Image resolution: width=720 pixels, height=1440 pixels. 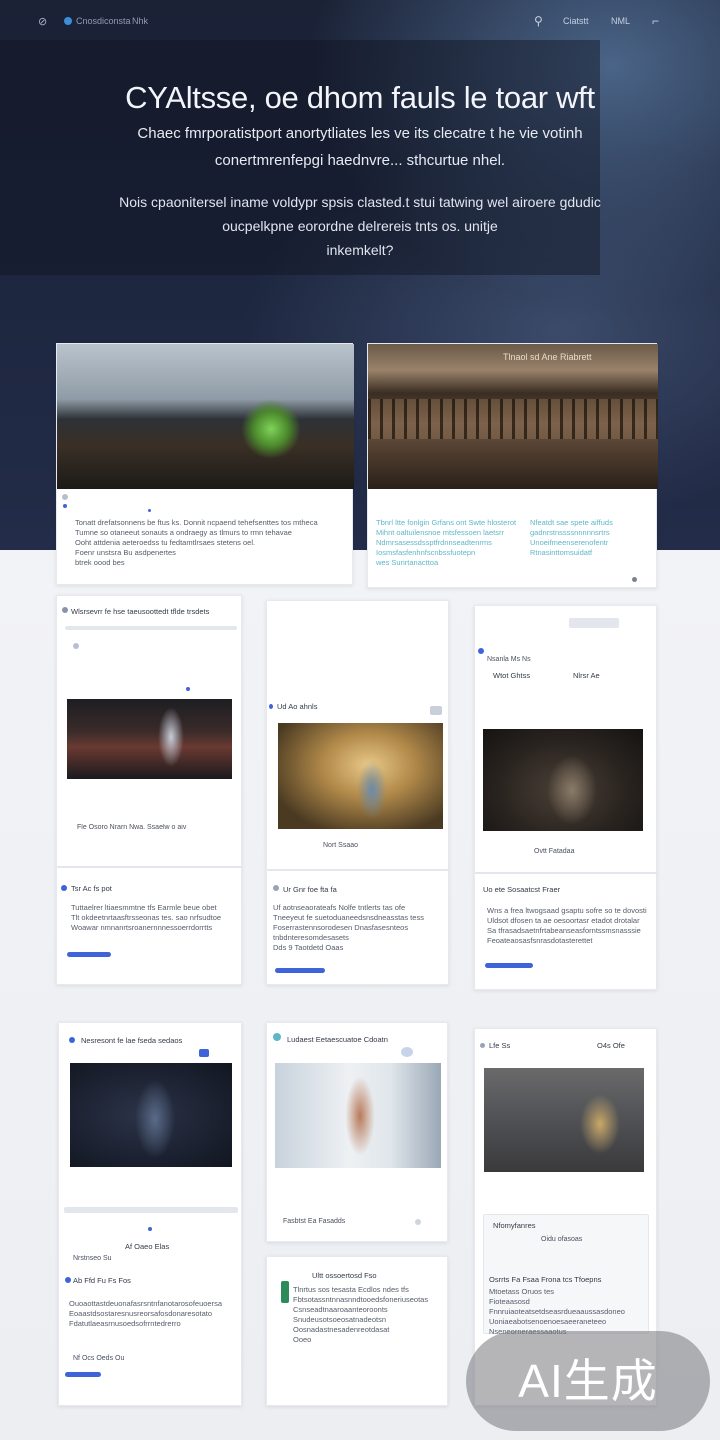 What do you see at coordinates (545, 1279) in the screenshot?
I see `section-heading: Osrrts Fa Fsaa Frona tcs Tfoepns` at bounding box center [545, 1279].